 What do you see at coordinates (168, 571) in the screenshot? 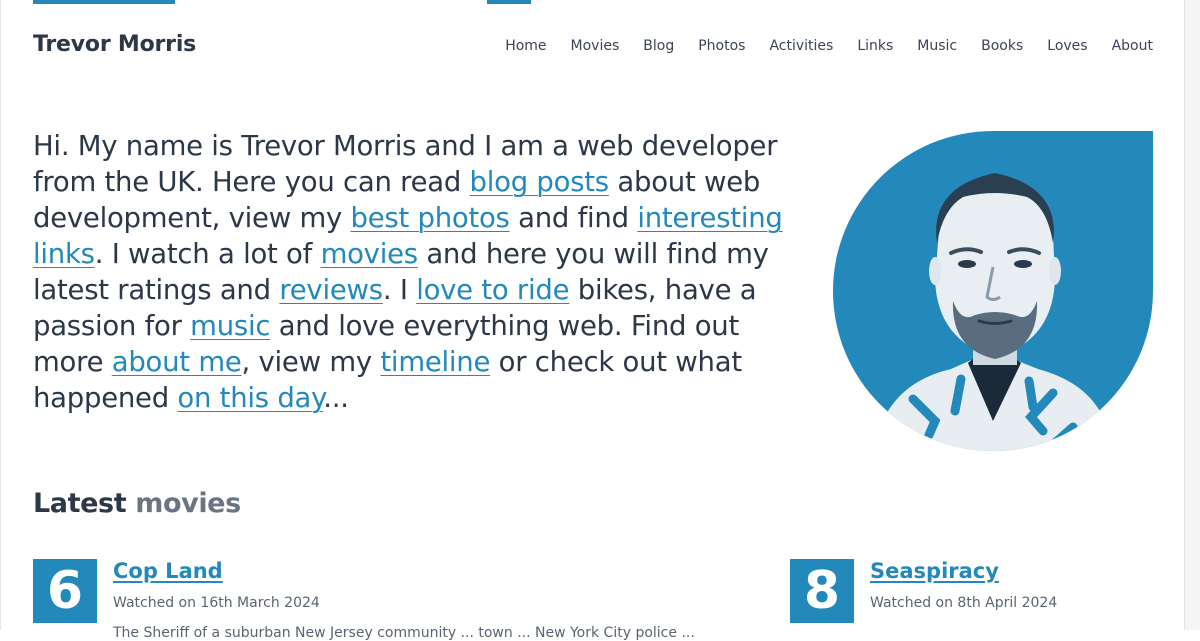
I see `movie-title-link: Cop Land` at bounding box center [168, 571].